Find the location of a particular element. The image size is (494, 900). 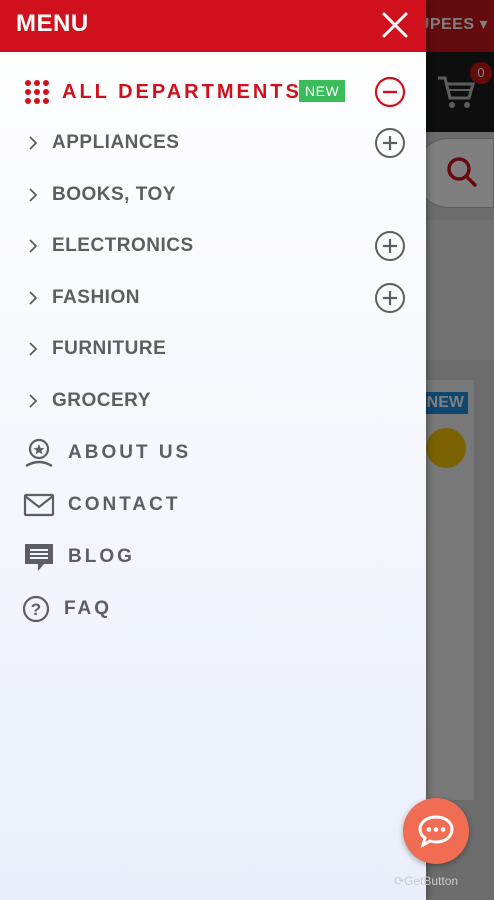

close-icon is located at coordinates (395, 25).